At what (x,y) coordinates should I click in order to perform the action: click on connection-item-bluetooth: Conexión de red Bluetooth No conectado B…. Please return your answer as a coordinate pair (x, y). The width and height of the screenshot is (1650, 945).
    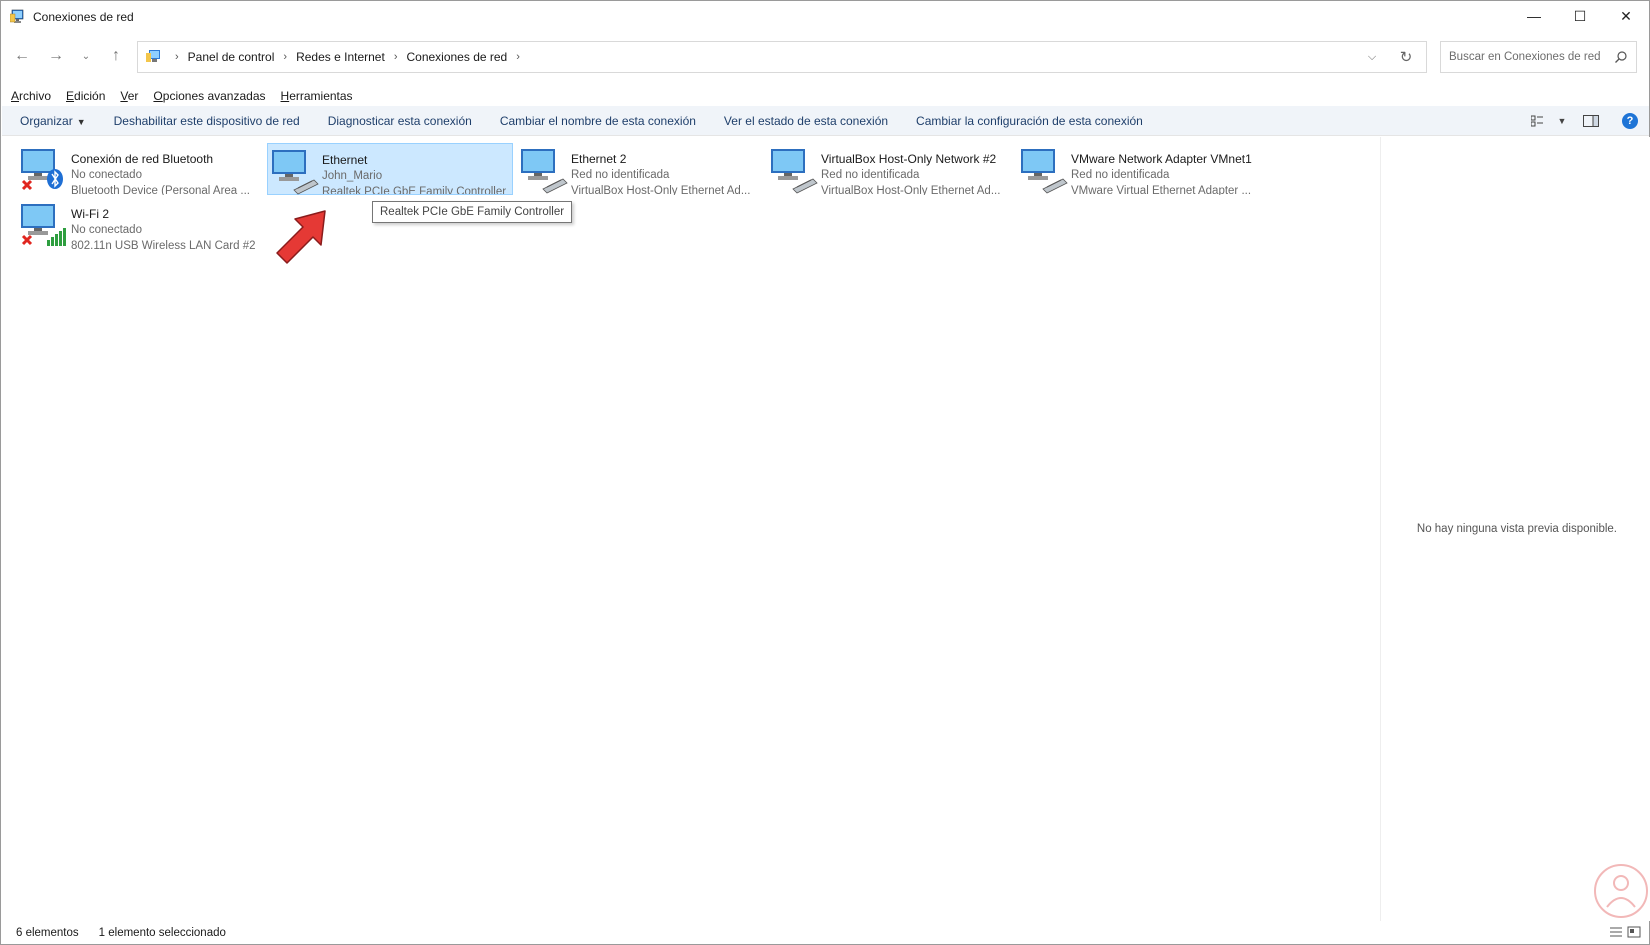
    Looking at the image, I should click on (140, 169).